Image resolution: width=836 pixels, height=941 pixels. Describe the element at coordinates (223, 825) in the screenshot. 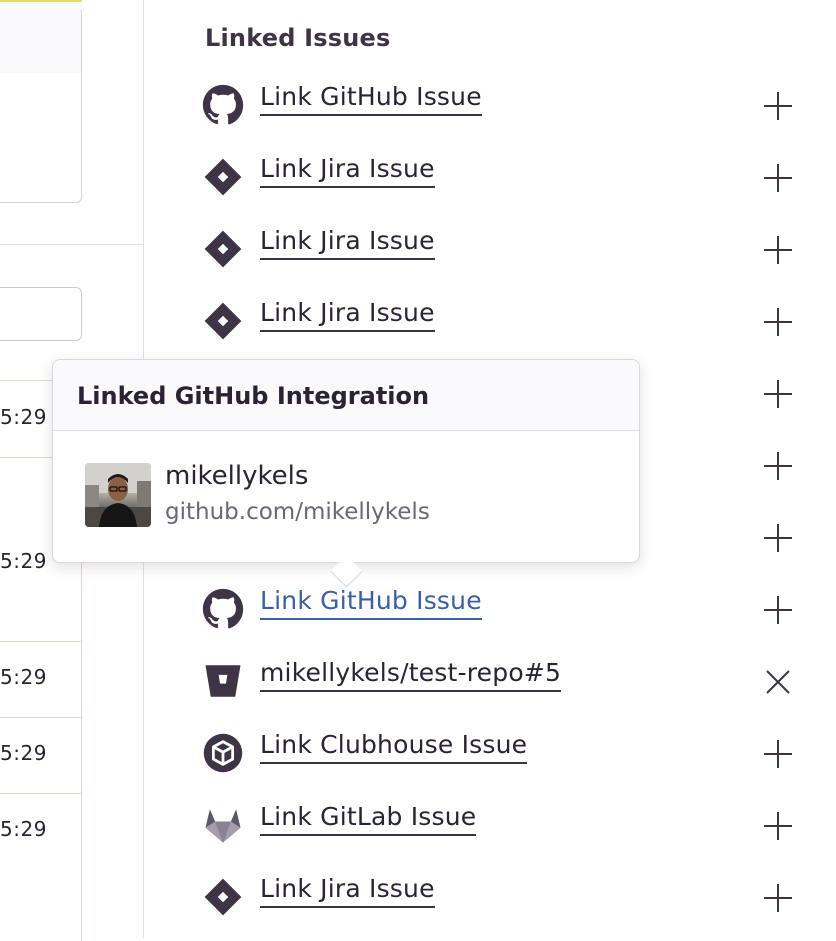

I see `gitlab-icon` at that location.